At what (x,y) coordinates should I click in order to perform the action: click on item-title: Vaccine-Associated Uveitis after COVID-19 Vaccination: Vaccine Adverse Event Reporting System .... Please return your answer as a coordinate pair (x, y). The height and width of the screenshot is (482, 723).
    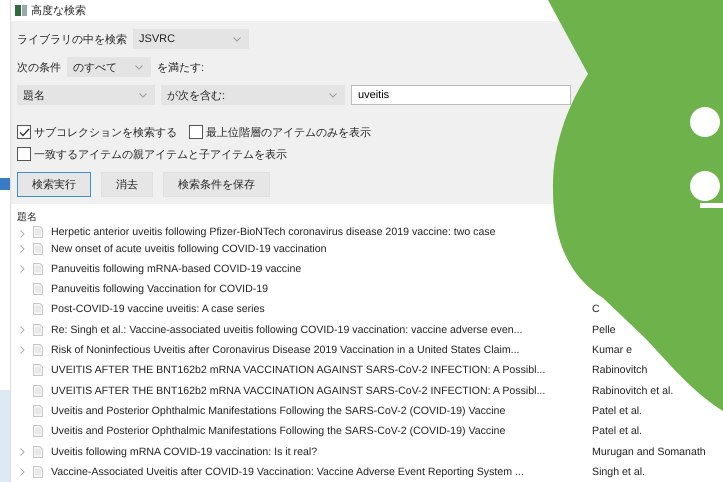
    Looking at the image, I should click on (288, 472).